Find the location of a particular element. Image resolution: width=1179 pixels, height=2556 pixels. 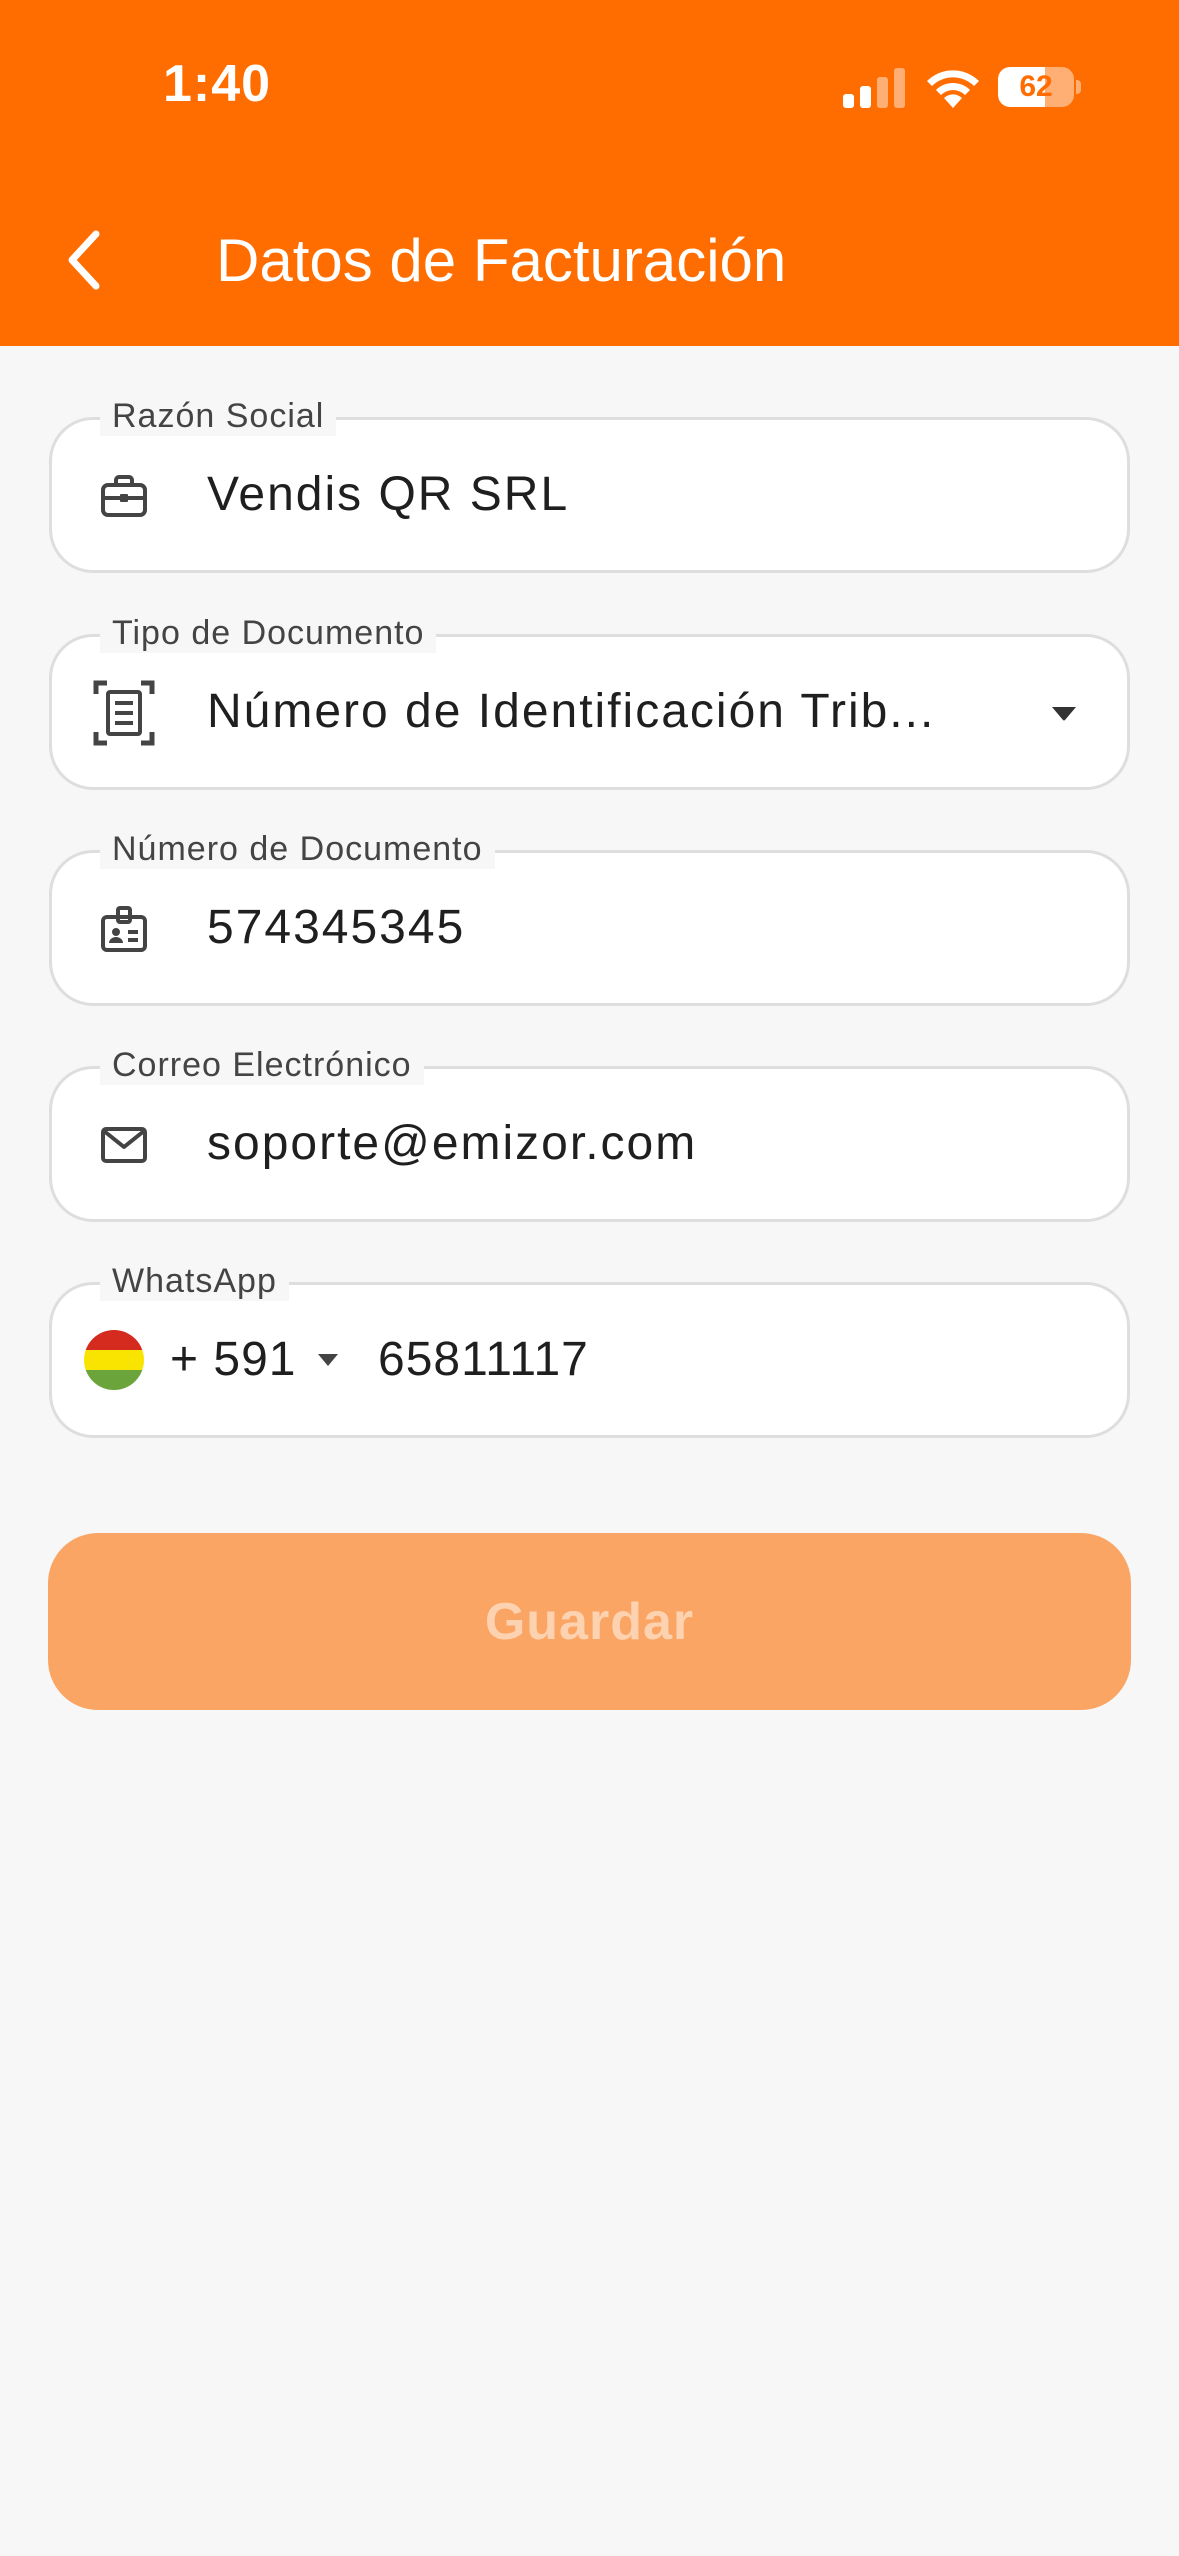

id-badge-icon is located at coordinates (124, 929).